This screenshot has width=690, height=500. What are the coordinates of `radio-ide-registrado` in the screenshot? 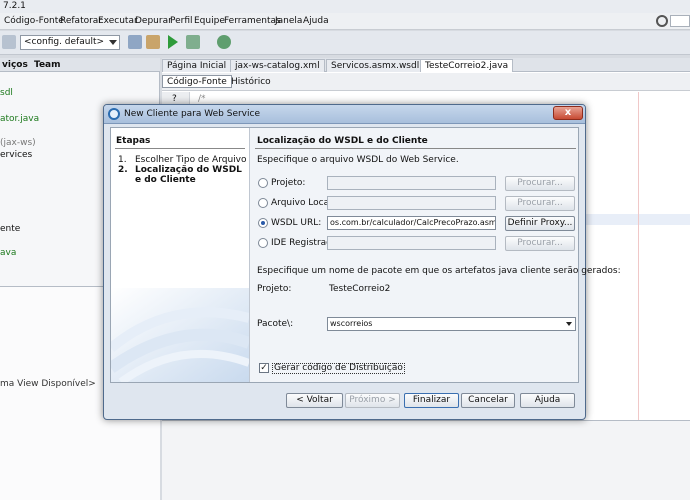 It's located at (263, 243).